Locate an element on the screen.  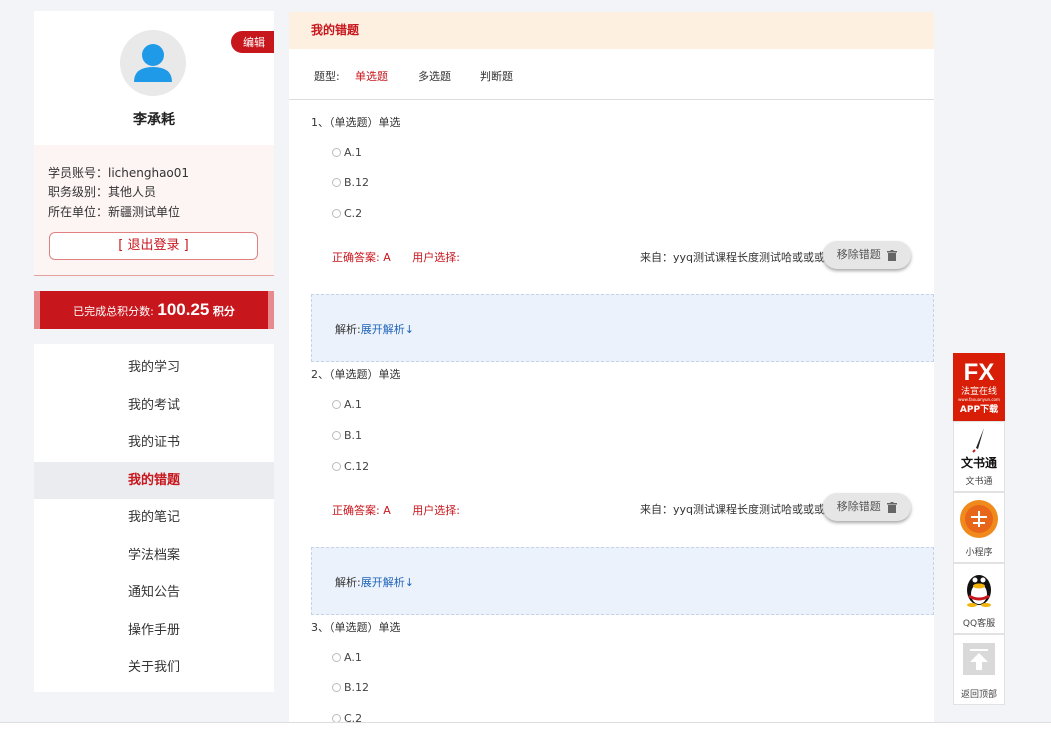
wenshu-button: 文书通 文书通 is located at coordinates (979, 456).